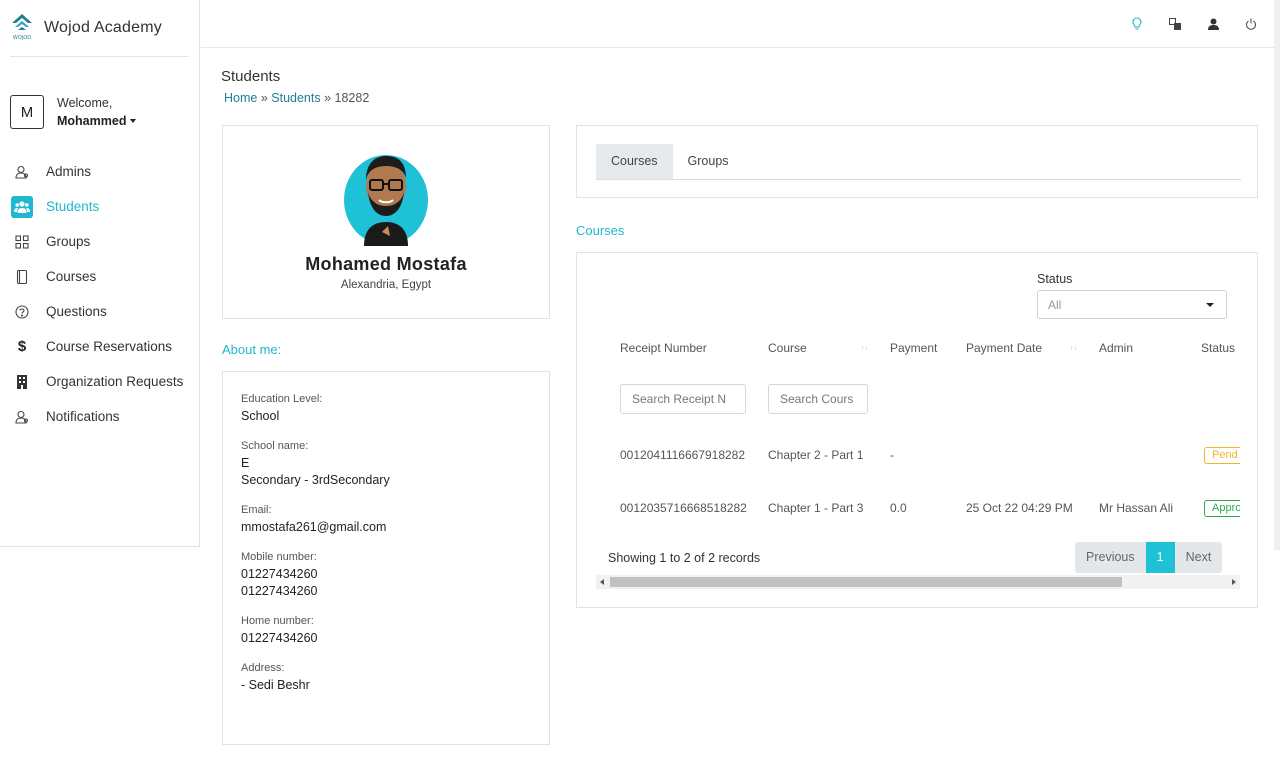 This screenshot has height=770, width=1280. What do you see at coordinates (683, 455) in the screenshot?
I see `cell-receipt: 001204111666791828​2` at bounding box center [683, 455].